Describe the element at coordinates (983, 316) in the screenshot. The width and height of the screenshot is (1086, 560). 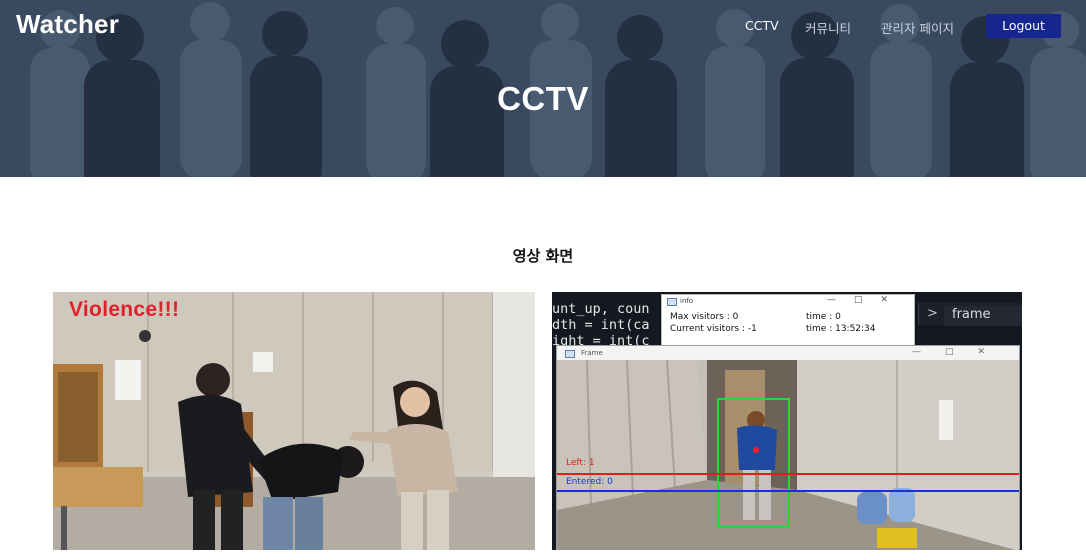
I see `terminal-tab: frame` at that location.